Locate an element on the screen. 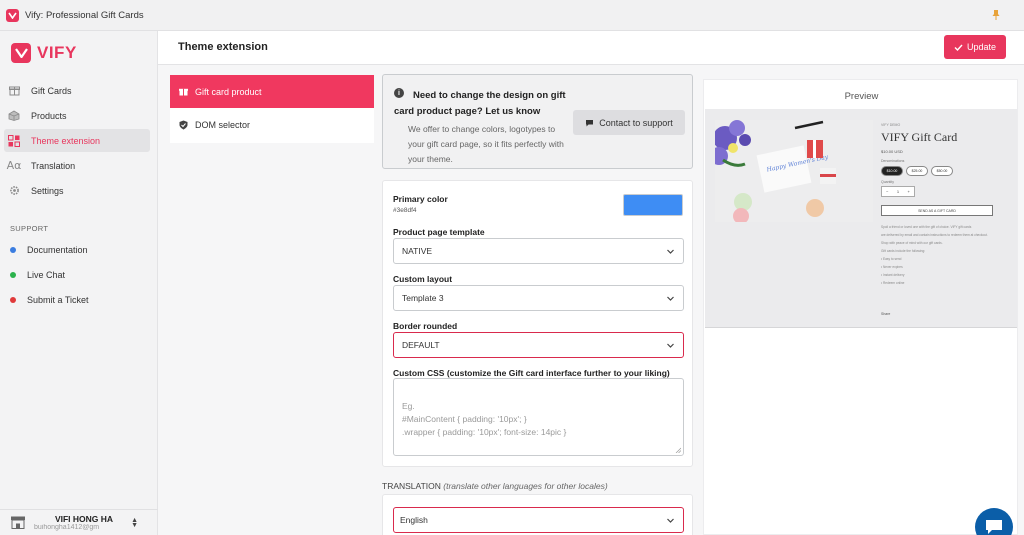 Image resolution: width=1024 pixels, height=535 pixels. support-item-label: Documentation is located at coordinates (57, 249).